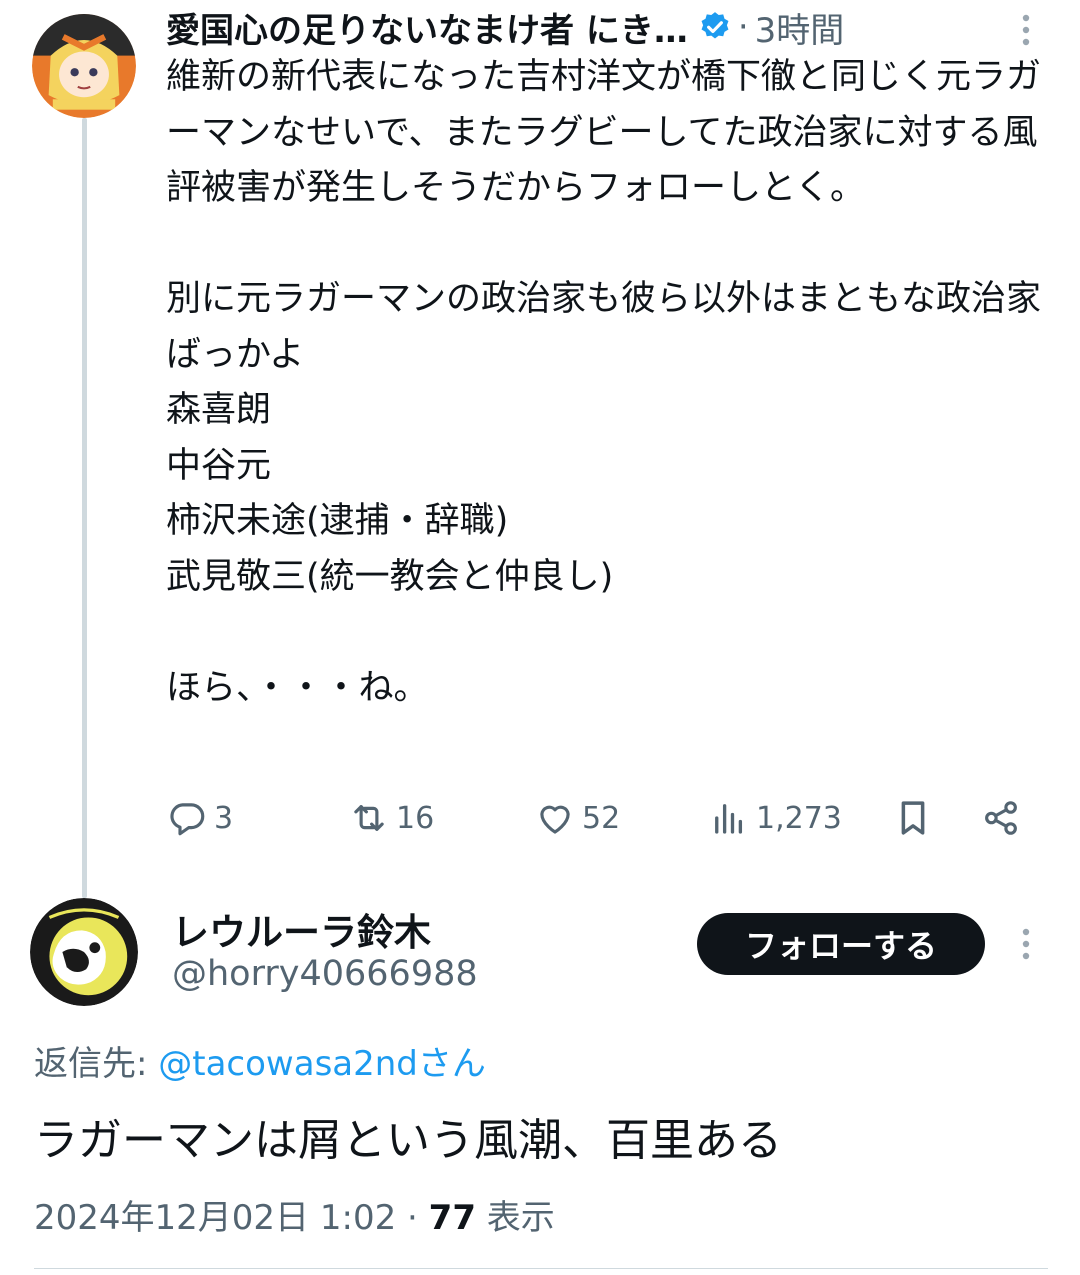  Describe the element at coordinates (325, 974) in the screenshot. I see `reply-author-handle: @horry40666988` at that location.